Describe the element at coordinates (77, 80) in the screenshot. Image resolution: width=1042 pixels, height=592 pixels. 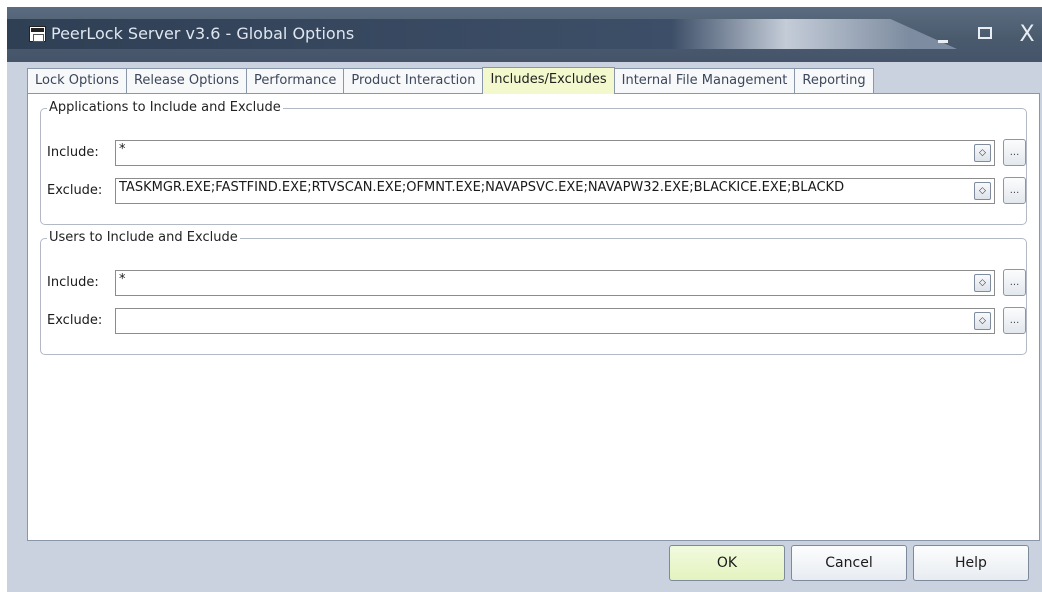
I see `tab-lock-options: Lock Options` at that location.